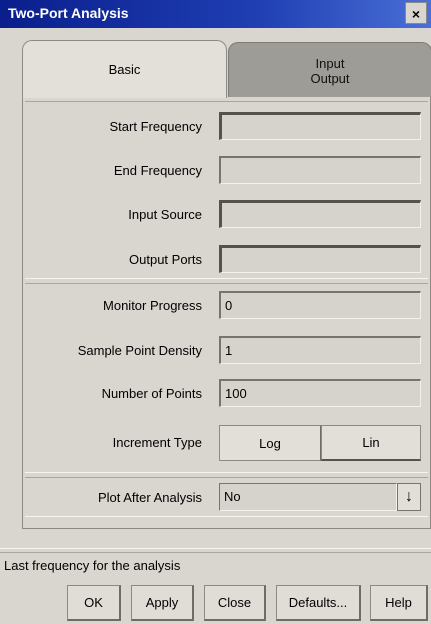 The height and width of the screenshot is (624, 431). What do you see at coordinates (149, 497) in the screenshot?
I see `plot-after-analysis-label: Plot After Analysis` at bounding box center [149, 497].